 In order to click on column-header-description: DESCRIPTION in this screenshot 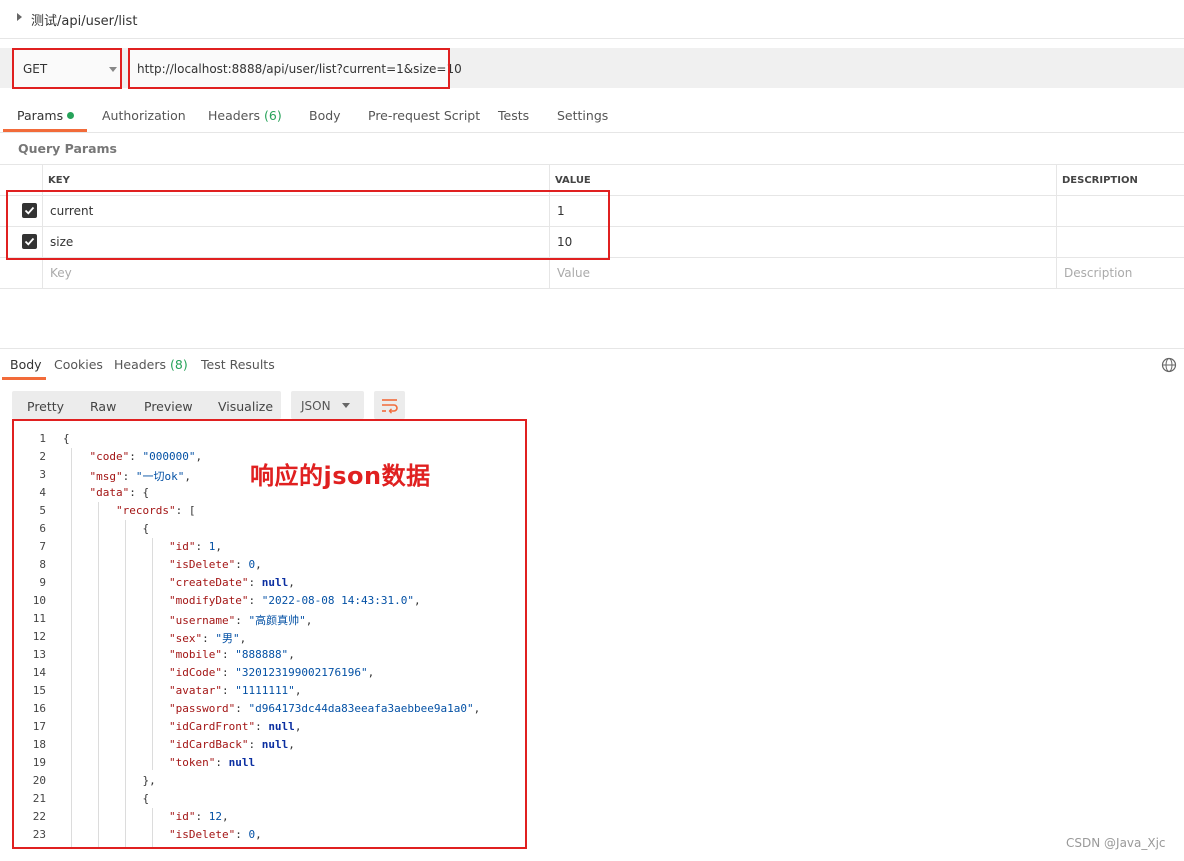, I will do `click(1100, 180)`.